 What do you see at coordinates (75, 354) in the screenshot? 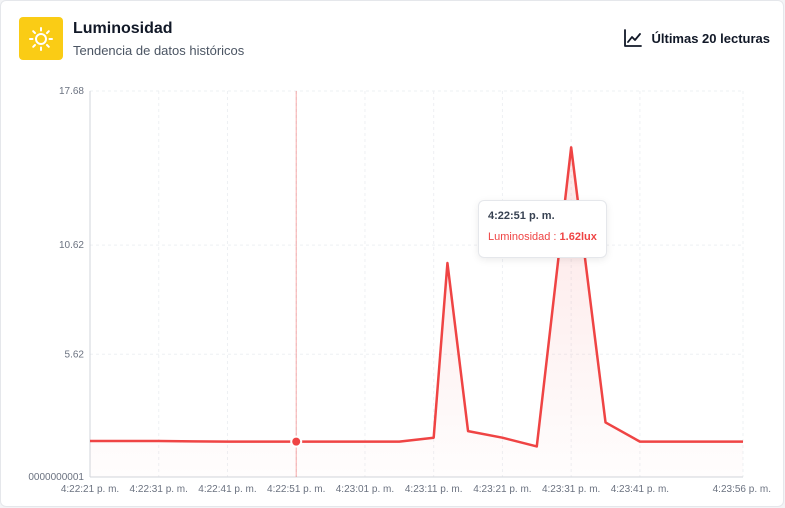
I see `y-tick-label: 5.62` at bounding box center [75, 354].